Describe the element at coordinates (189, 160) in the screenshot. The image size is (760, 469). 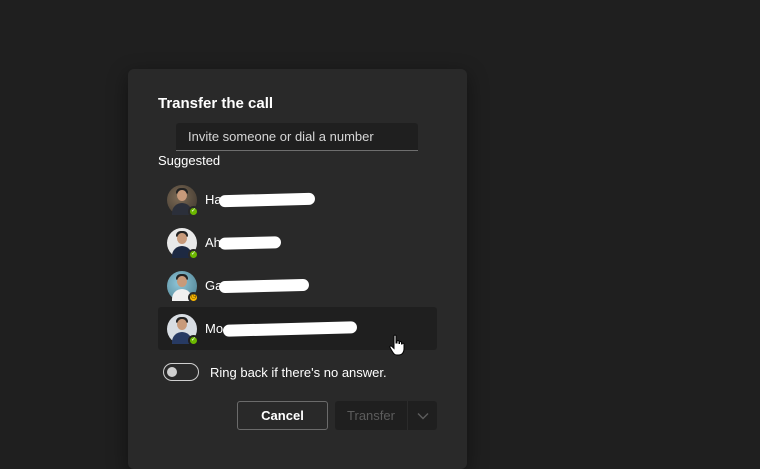
I see `suggested-label: Suggested` at that location.